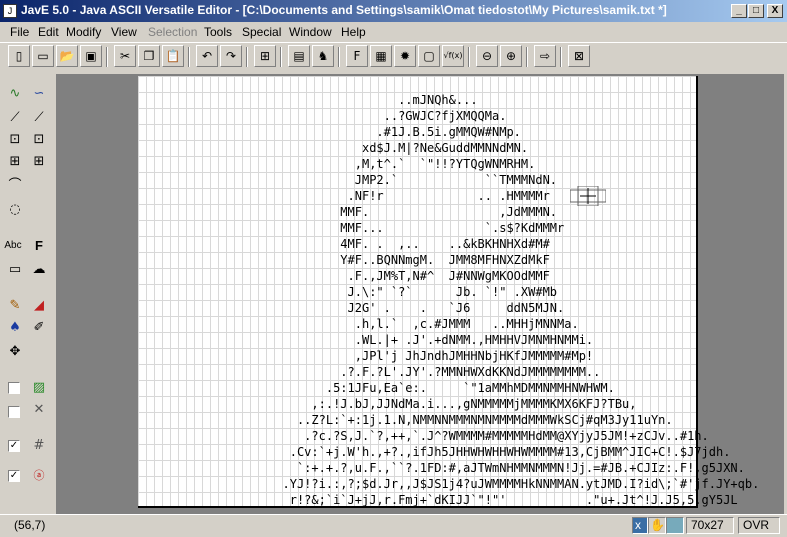 This screenshot has width=787, height=537. Describe the element at coordinates (675, 525) in the screenshot. I see `color-indicator` at that location.